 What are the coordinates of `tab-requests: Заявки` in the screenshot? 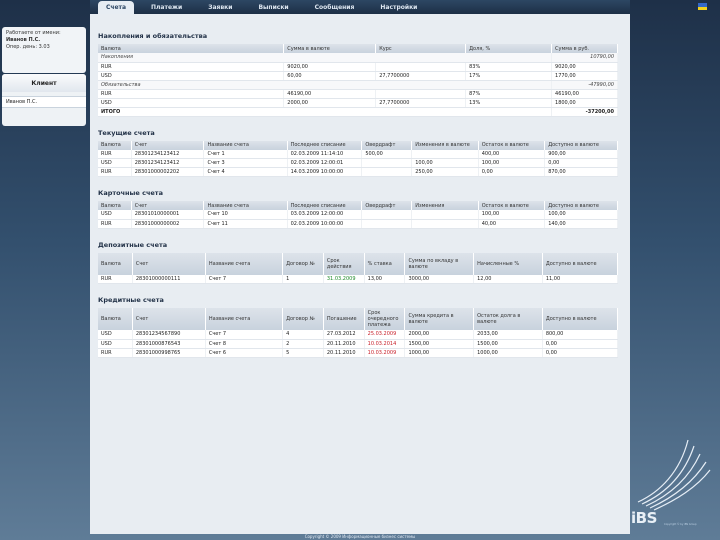 It's located at (220, 7).